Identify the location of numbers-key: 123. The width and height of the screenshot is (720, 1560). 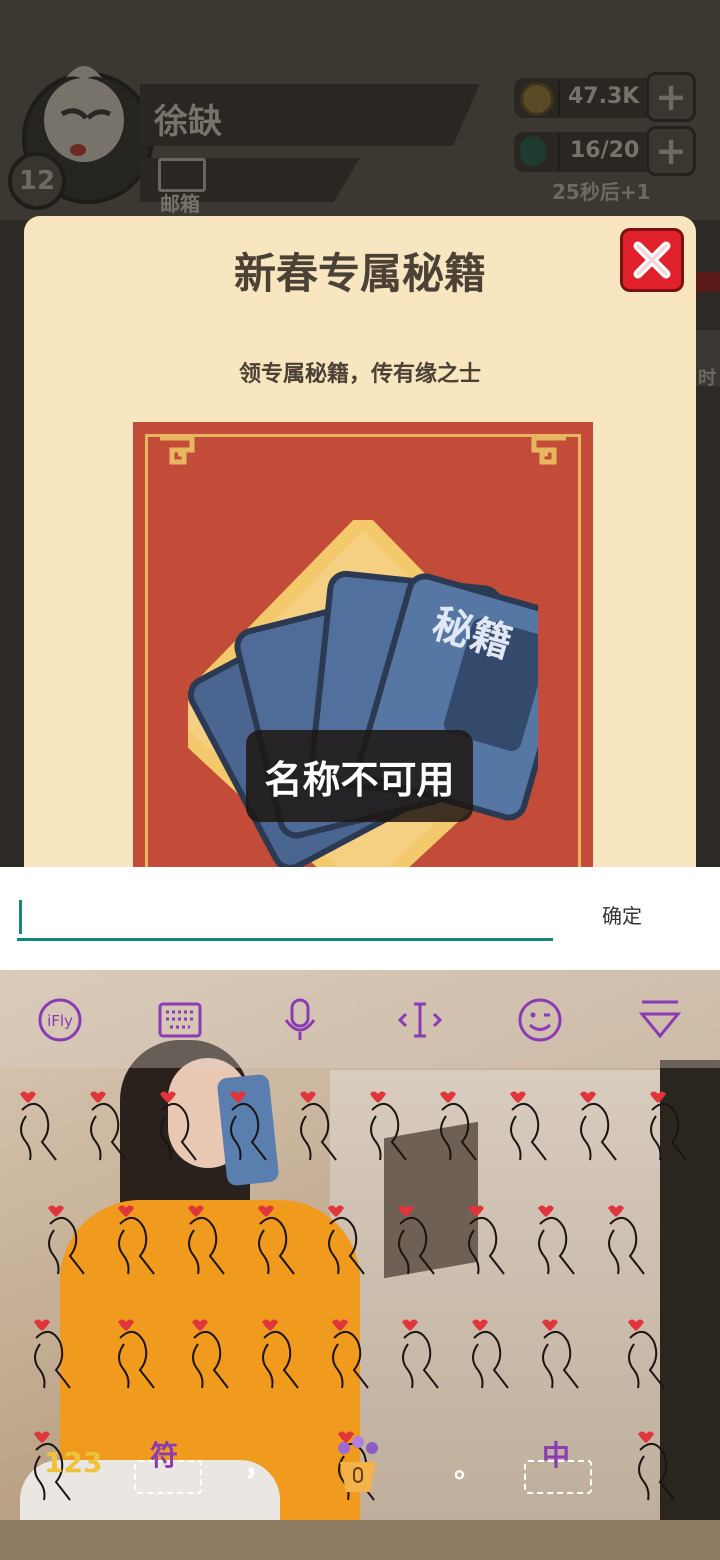
(73, 1462).